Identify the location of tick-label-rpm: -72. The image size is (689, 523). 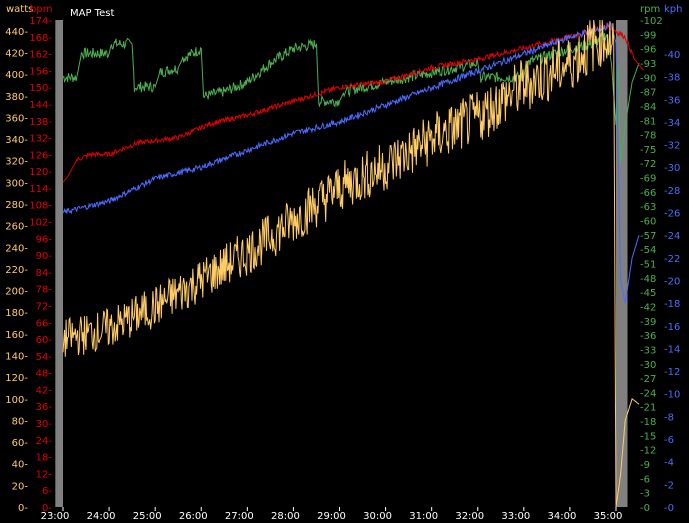
(648, 164).